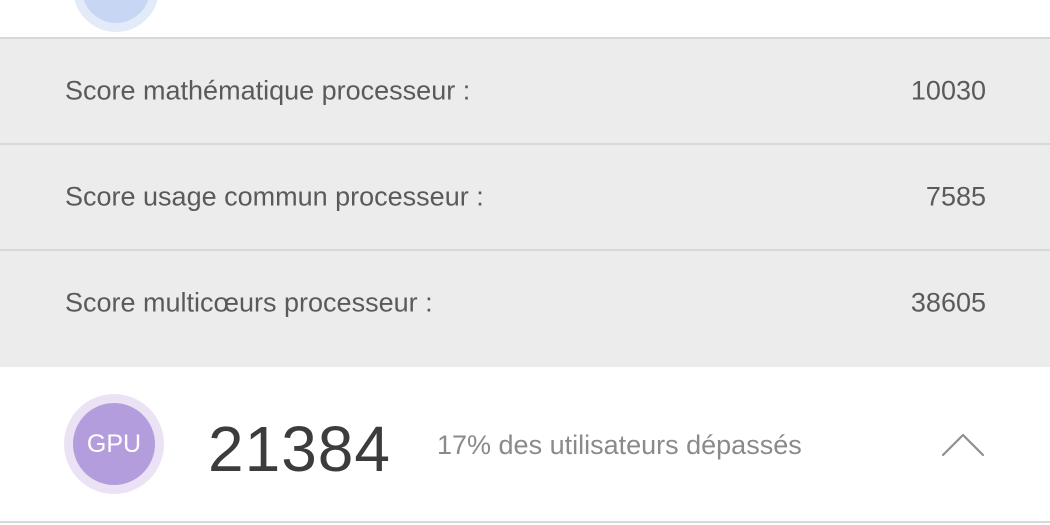  Describe the element at coordinates (525, 522) in the screenshot. I see `divider` at that location.